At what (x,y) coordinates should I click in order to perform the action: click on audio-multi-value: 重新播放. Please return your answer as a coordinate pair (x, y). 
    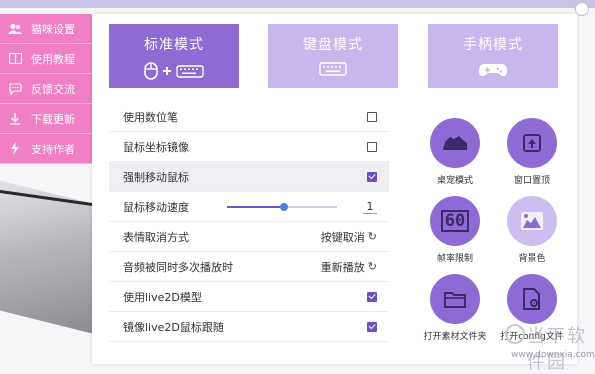
    Looking at the image, I should click on (342, 267).